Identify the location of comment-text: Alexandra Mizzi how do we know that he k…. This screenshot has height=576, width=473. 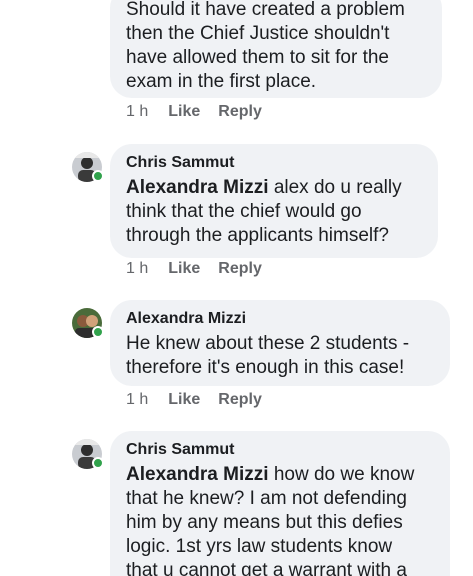
(270, 520).